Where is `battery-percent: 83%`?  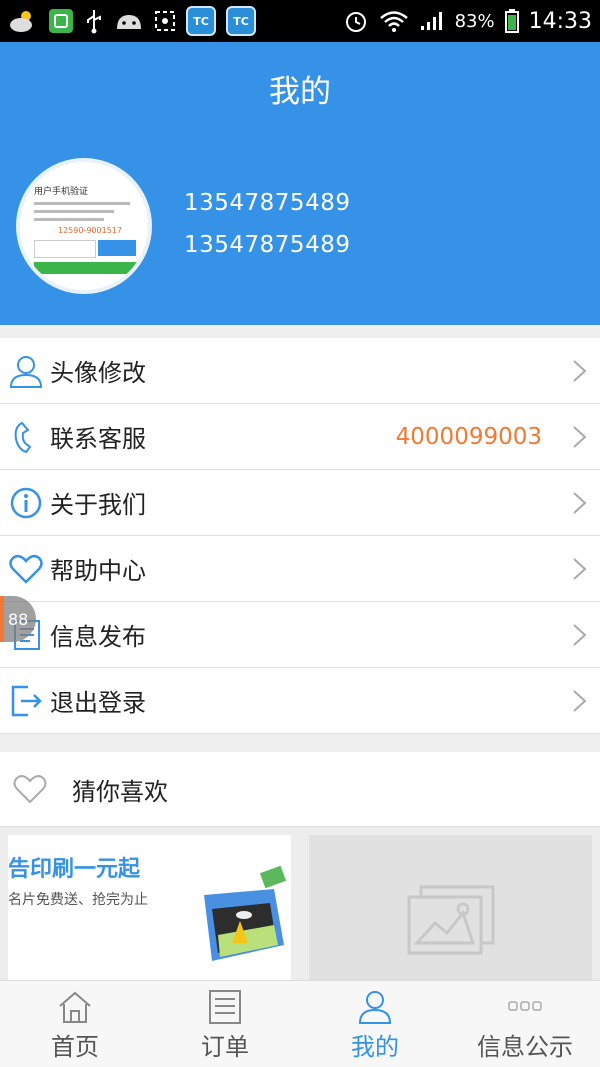
battery-percent: 83% is located at coordinates (474, 21).